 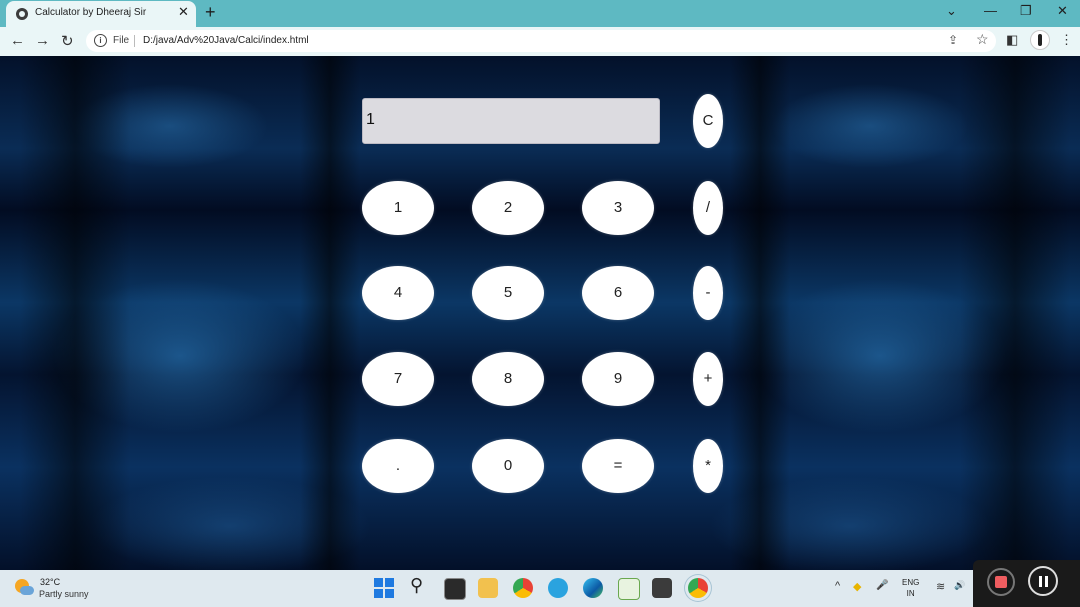 I want to click on minimize-button: —, so click(x=990, y=10).